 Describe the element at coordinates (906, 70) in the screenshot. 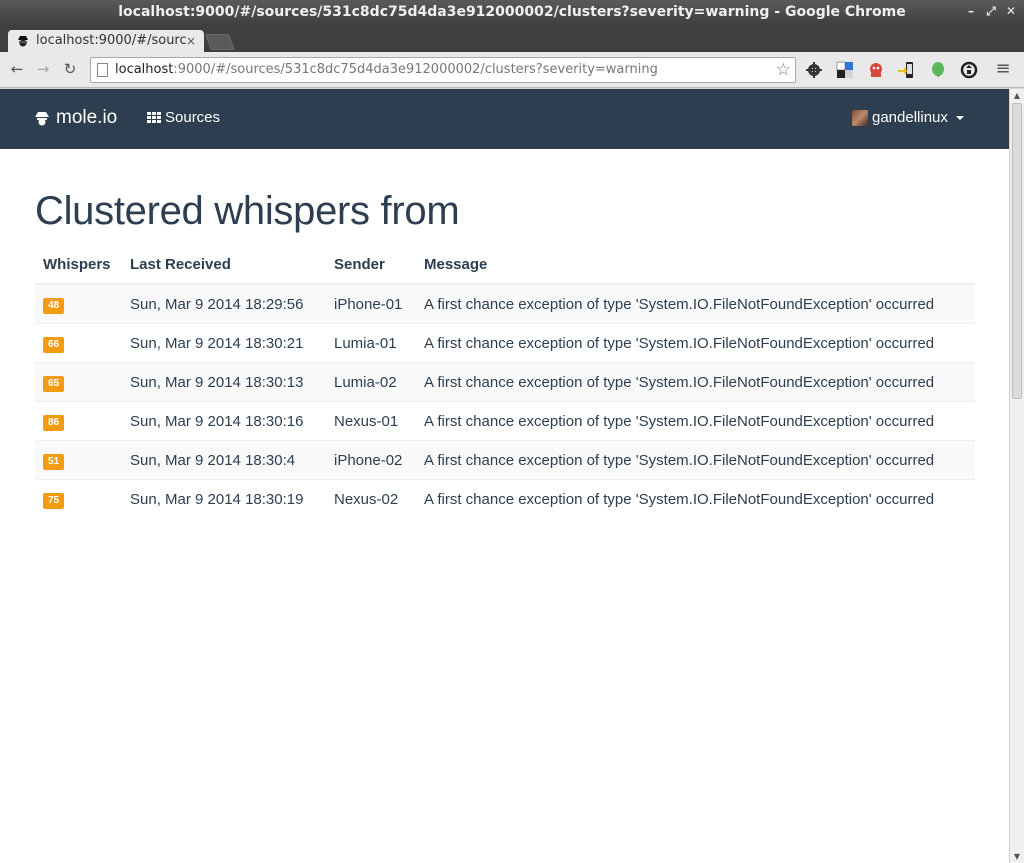

I see `phone-arrow-extension-icon` at that location.